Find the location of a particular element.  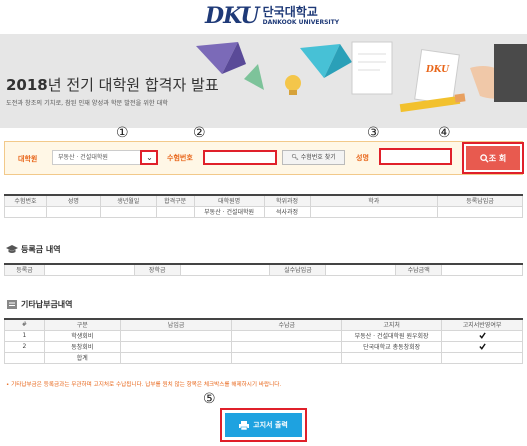

find-exam-number-button: 🔍︎ 수험번호 찾기 is located at coordinates (313, 157).